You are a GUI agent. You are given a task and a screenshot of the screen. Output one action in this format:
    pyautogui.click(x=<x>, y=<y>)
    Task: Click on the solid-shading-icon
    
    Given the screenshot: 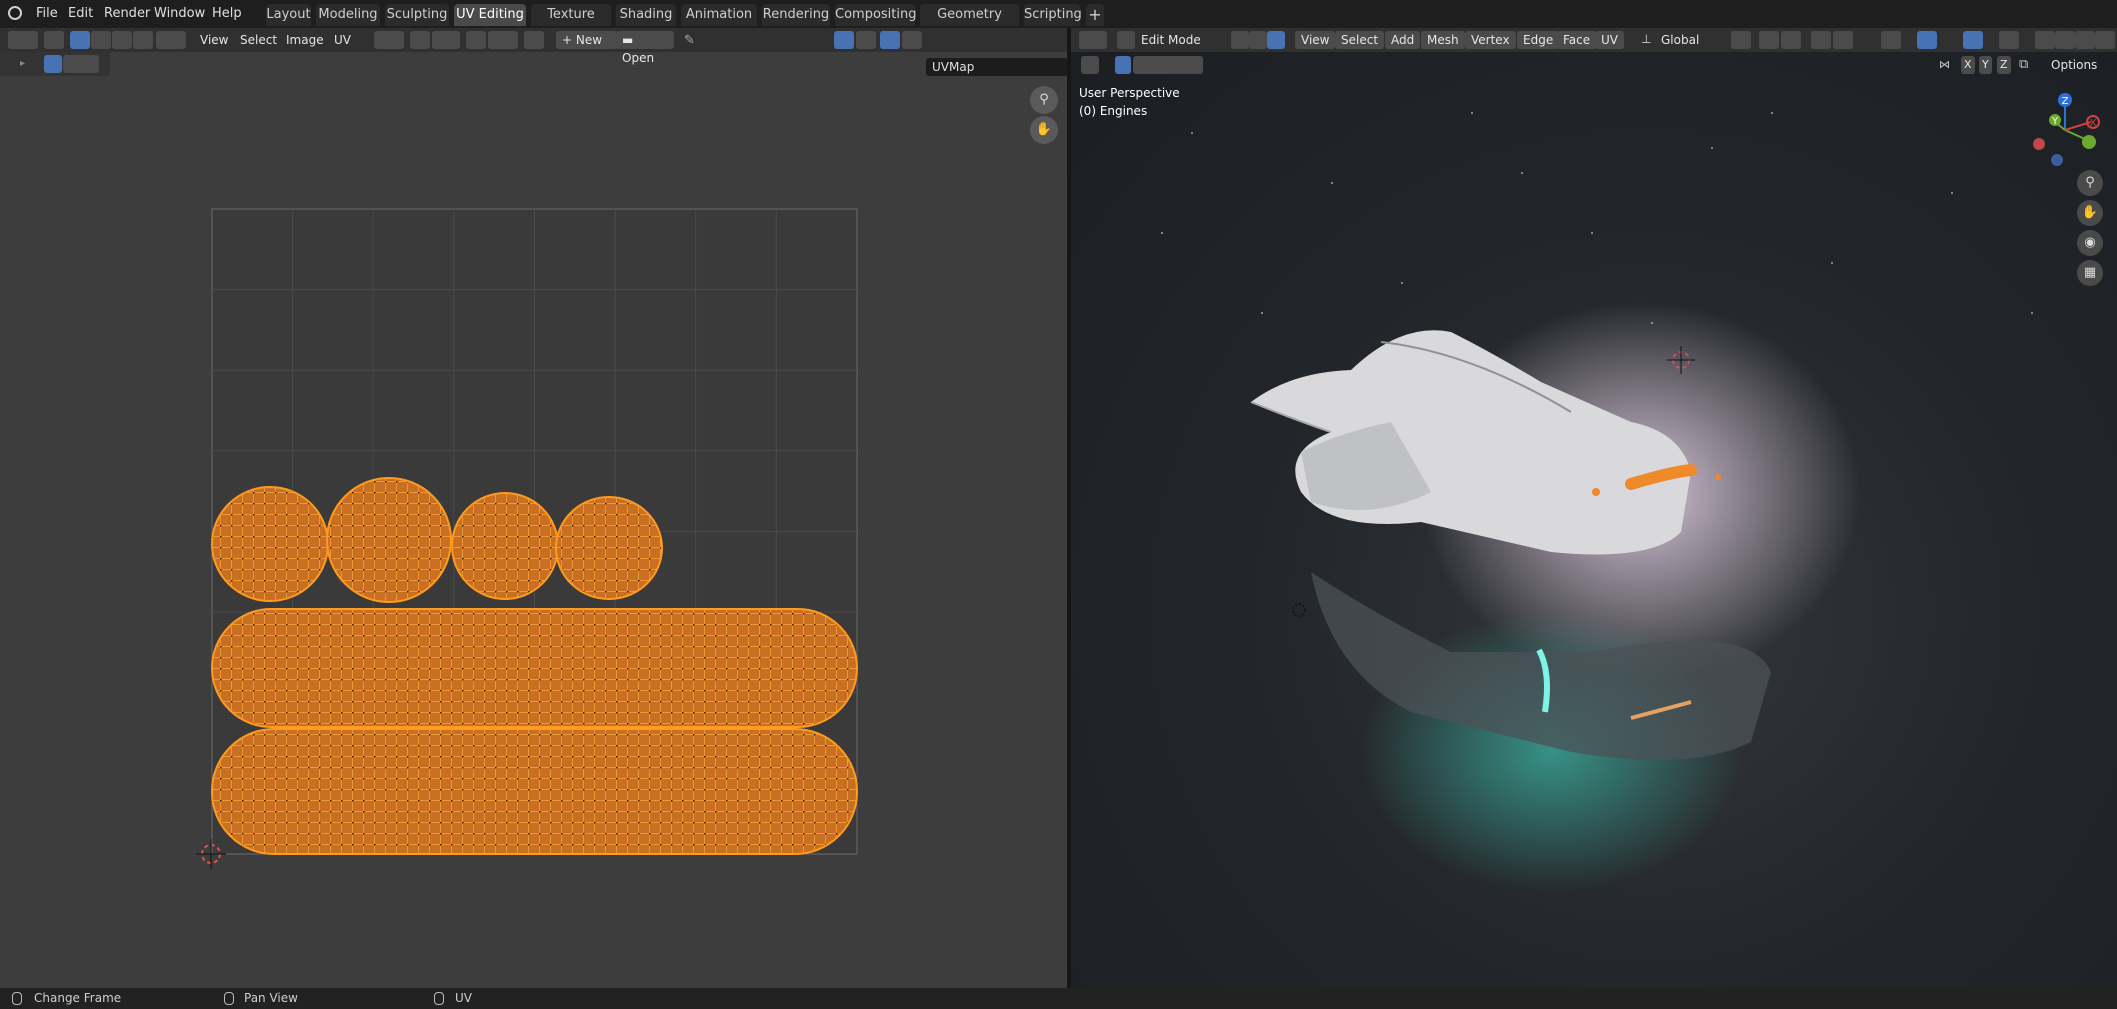 What is the action you would take?
    pyautogui.click(x=2065, y=40)
    